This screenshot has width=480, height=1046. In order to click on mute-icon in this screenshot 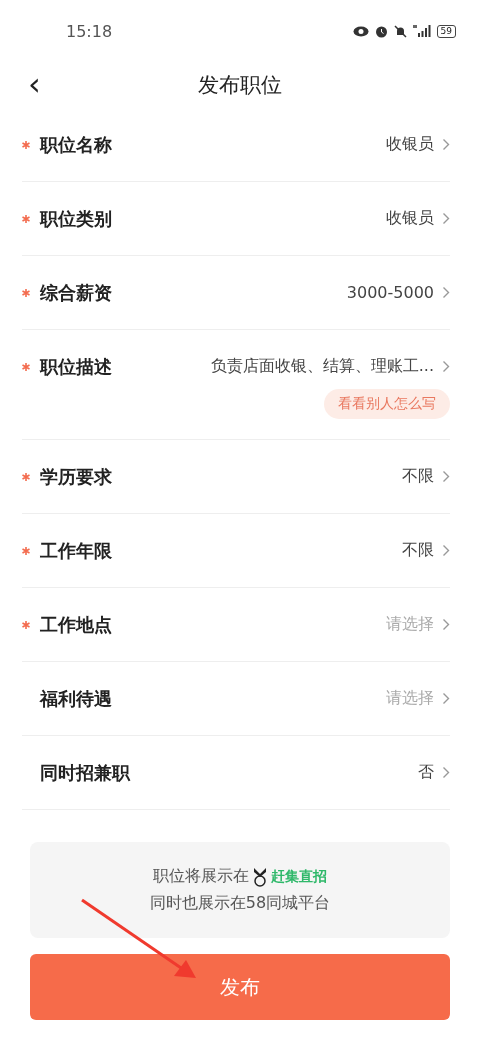, I will do `click(400, 31)`.